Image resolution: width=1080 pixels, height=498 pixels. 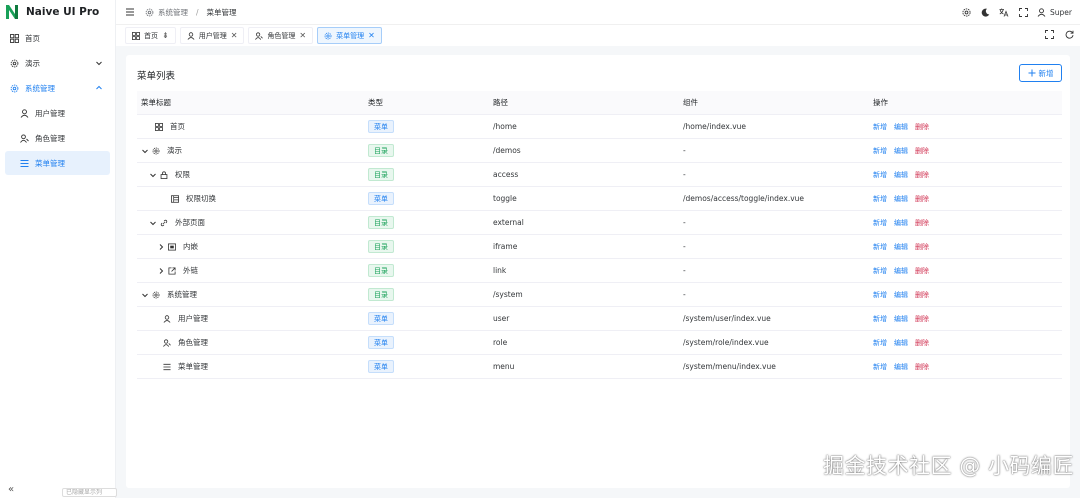 I want to click on hidden-columns-field: 已隐藏显示列, so click(x=89, y=492).